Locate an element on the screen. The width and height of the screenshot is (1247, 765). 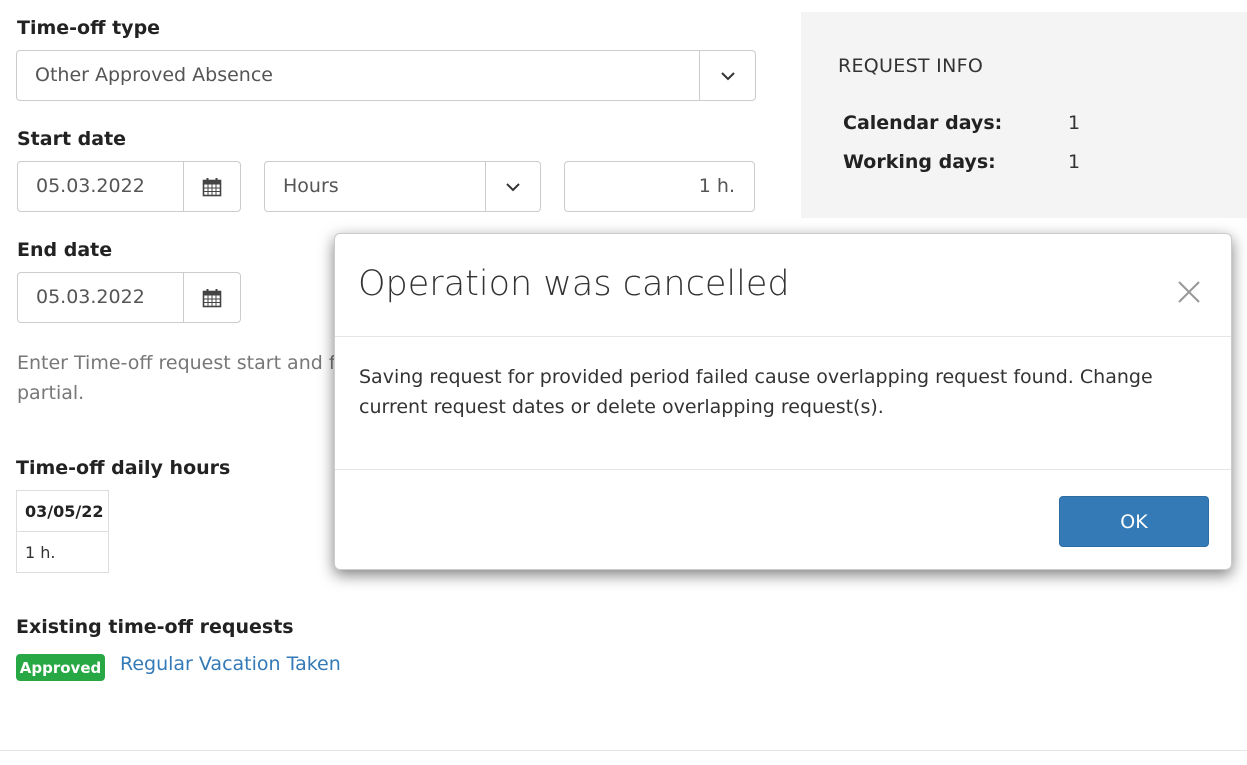
working-days-value: 1 is located at coordinates (1074, 162).